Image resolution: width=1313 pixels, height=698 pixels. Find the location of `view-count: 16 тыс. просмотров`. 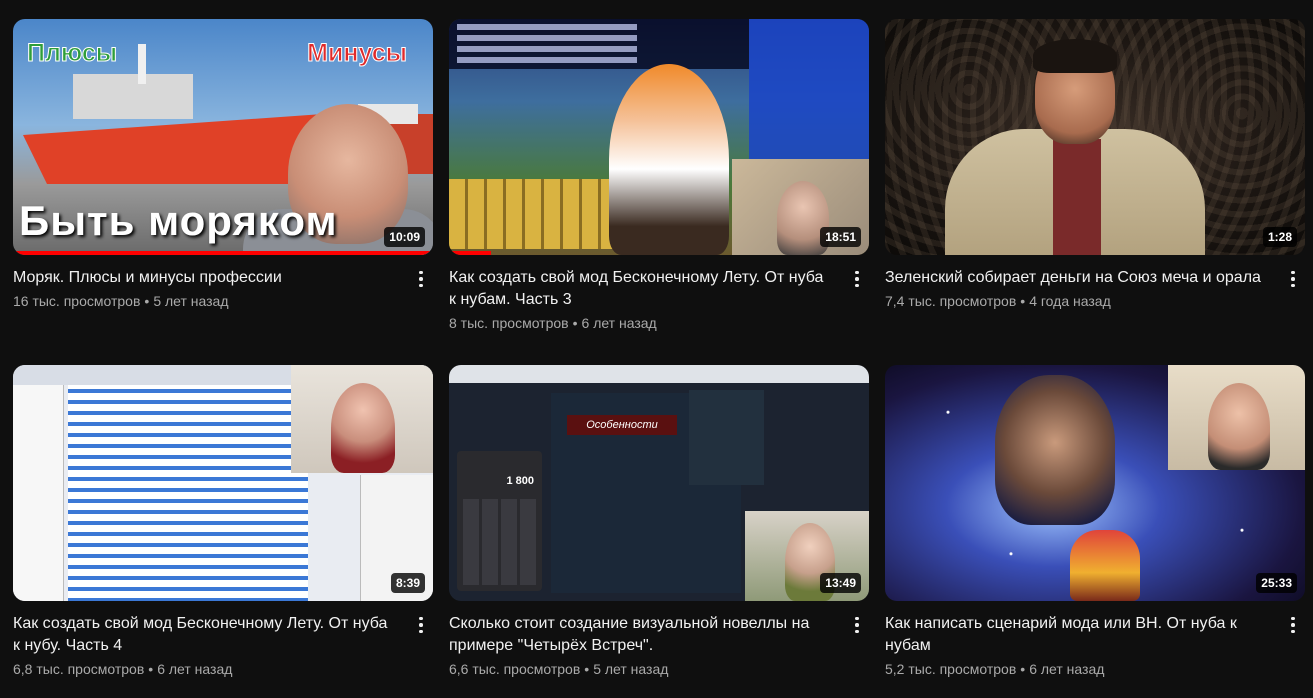

view-count: 16 тыс. просмотров is located at coordinates (77, 301).